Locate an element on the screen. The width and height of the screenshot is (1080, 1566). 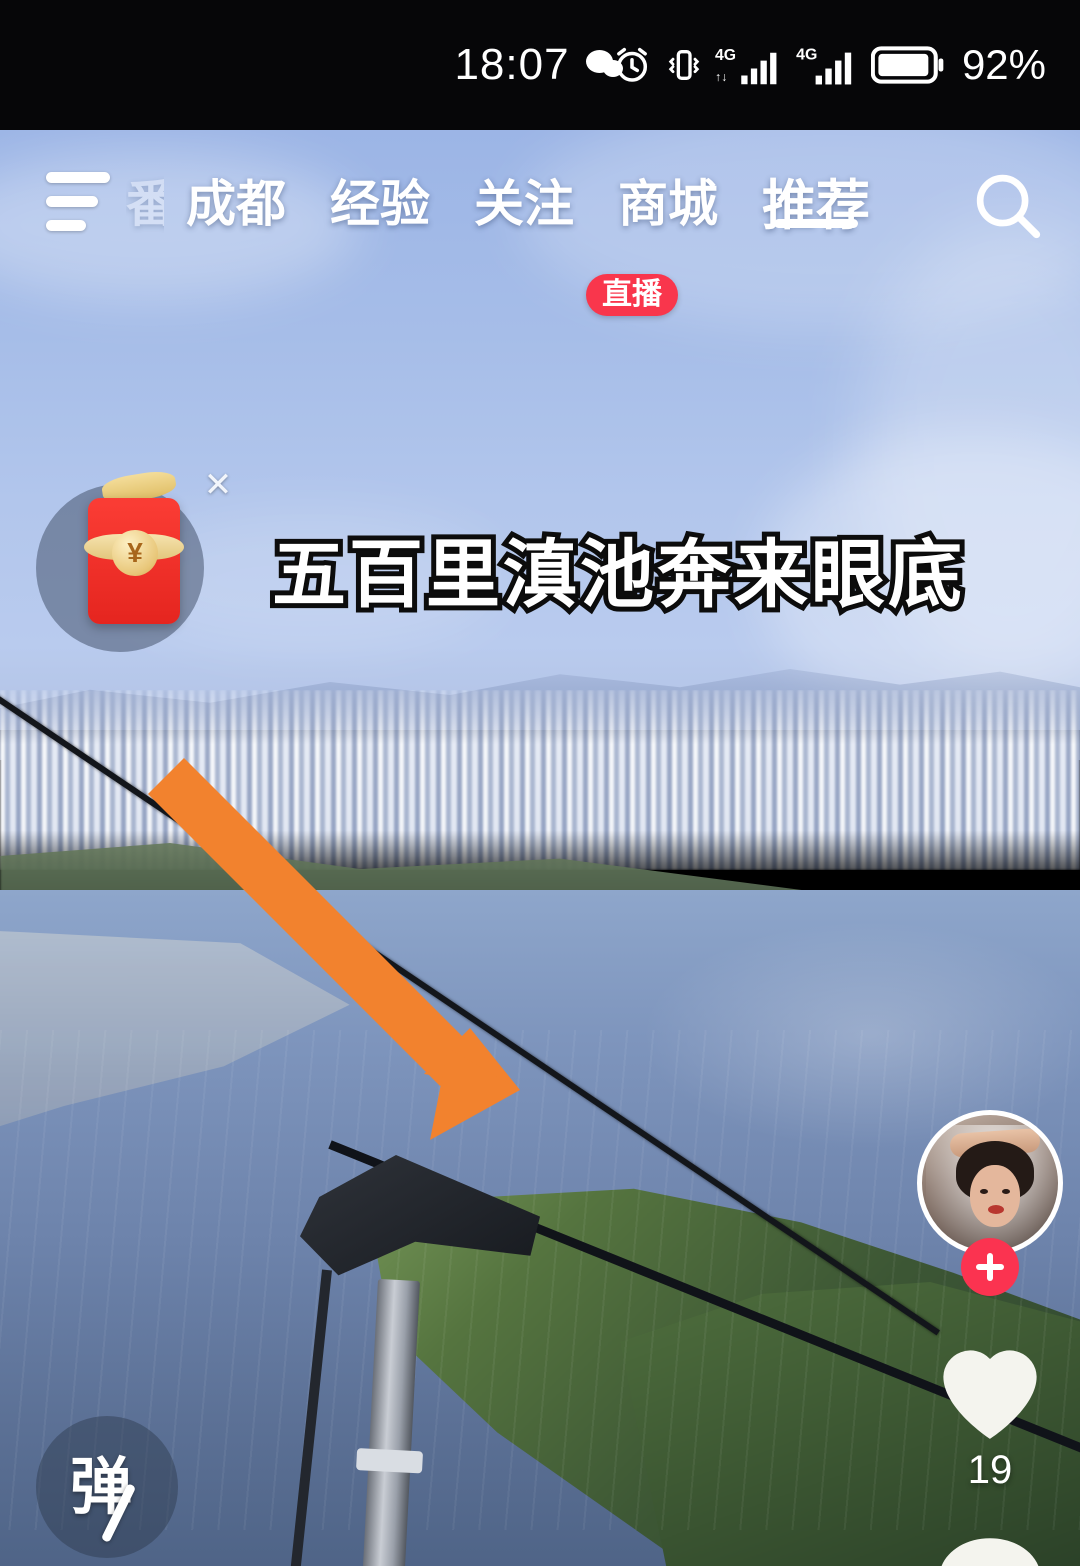
tab-jingyan: 经验 is located at coordinates (380, 200).